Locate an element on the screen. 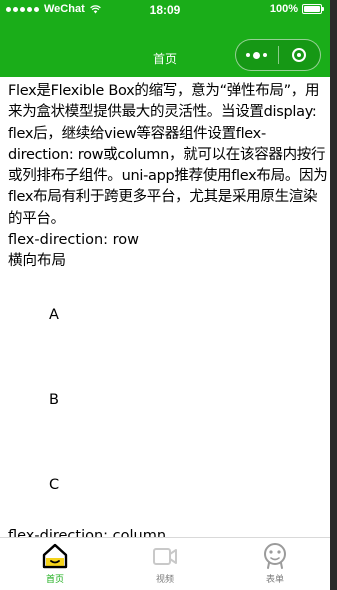 The image size is (337, 590). battery-indicator: 100% is located at coordinates (296, 9).